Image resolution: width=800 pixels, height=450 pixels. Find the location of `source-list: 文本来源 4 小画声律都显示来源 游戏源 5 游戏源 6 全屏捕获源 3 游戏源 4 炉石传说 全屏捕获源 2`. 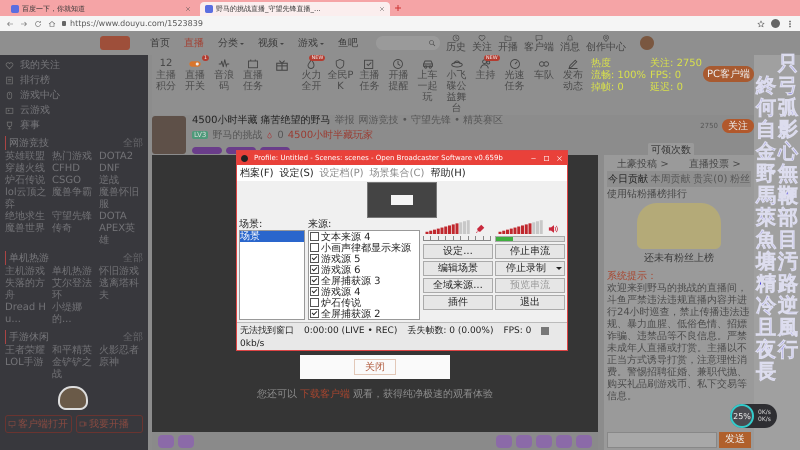

source-list: 文本来源 4 小画声律都显示来源 游戏源 5 游戏源 6 全屏捕获源 3 游戏源 4 炉石传说 全屏捕获源 2 is located at coordinates (364, 275).